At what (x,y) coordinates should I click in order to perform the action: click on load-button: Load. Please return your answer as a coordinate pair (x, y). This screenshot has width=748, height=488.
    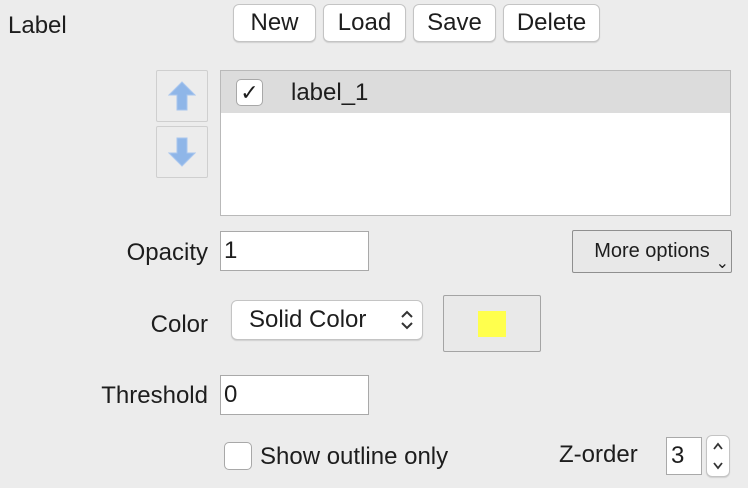
    Looking at the image, I should click on (364, 23).